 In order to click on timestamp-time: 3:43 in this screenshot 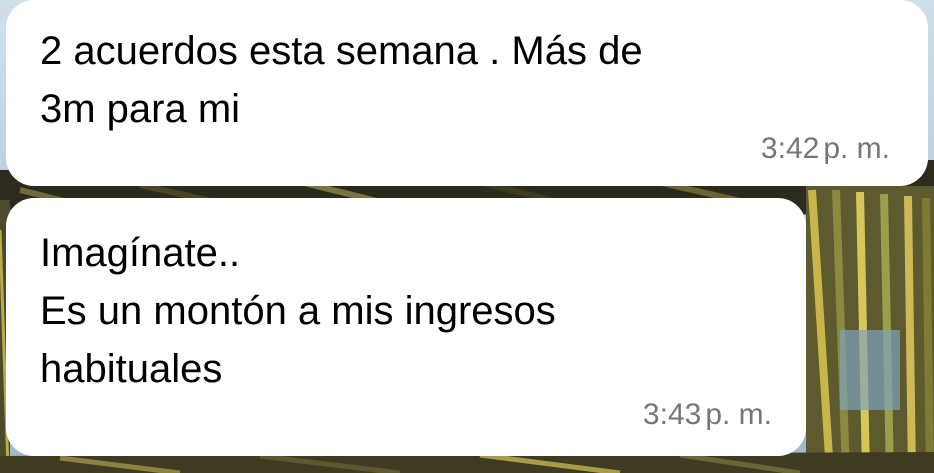, I will do `click(672, 414)`.